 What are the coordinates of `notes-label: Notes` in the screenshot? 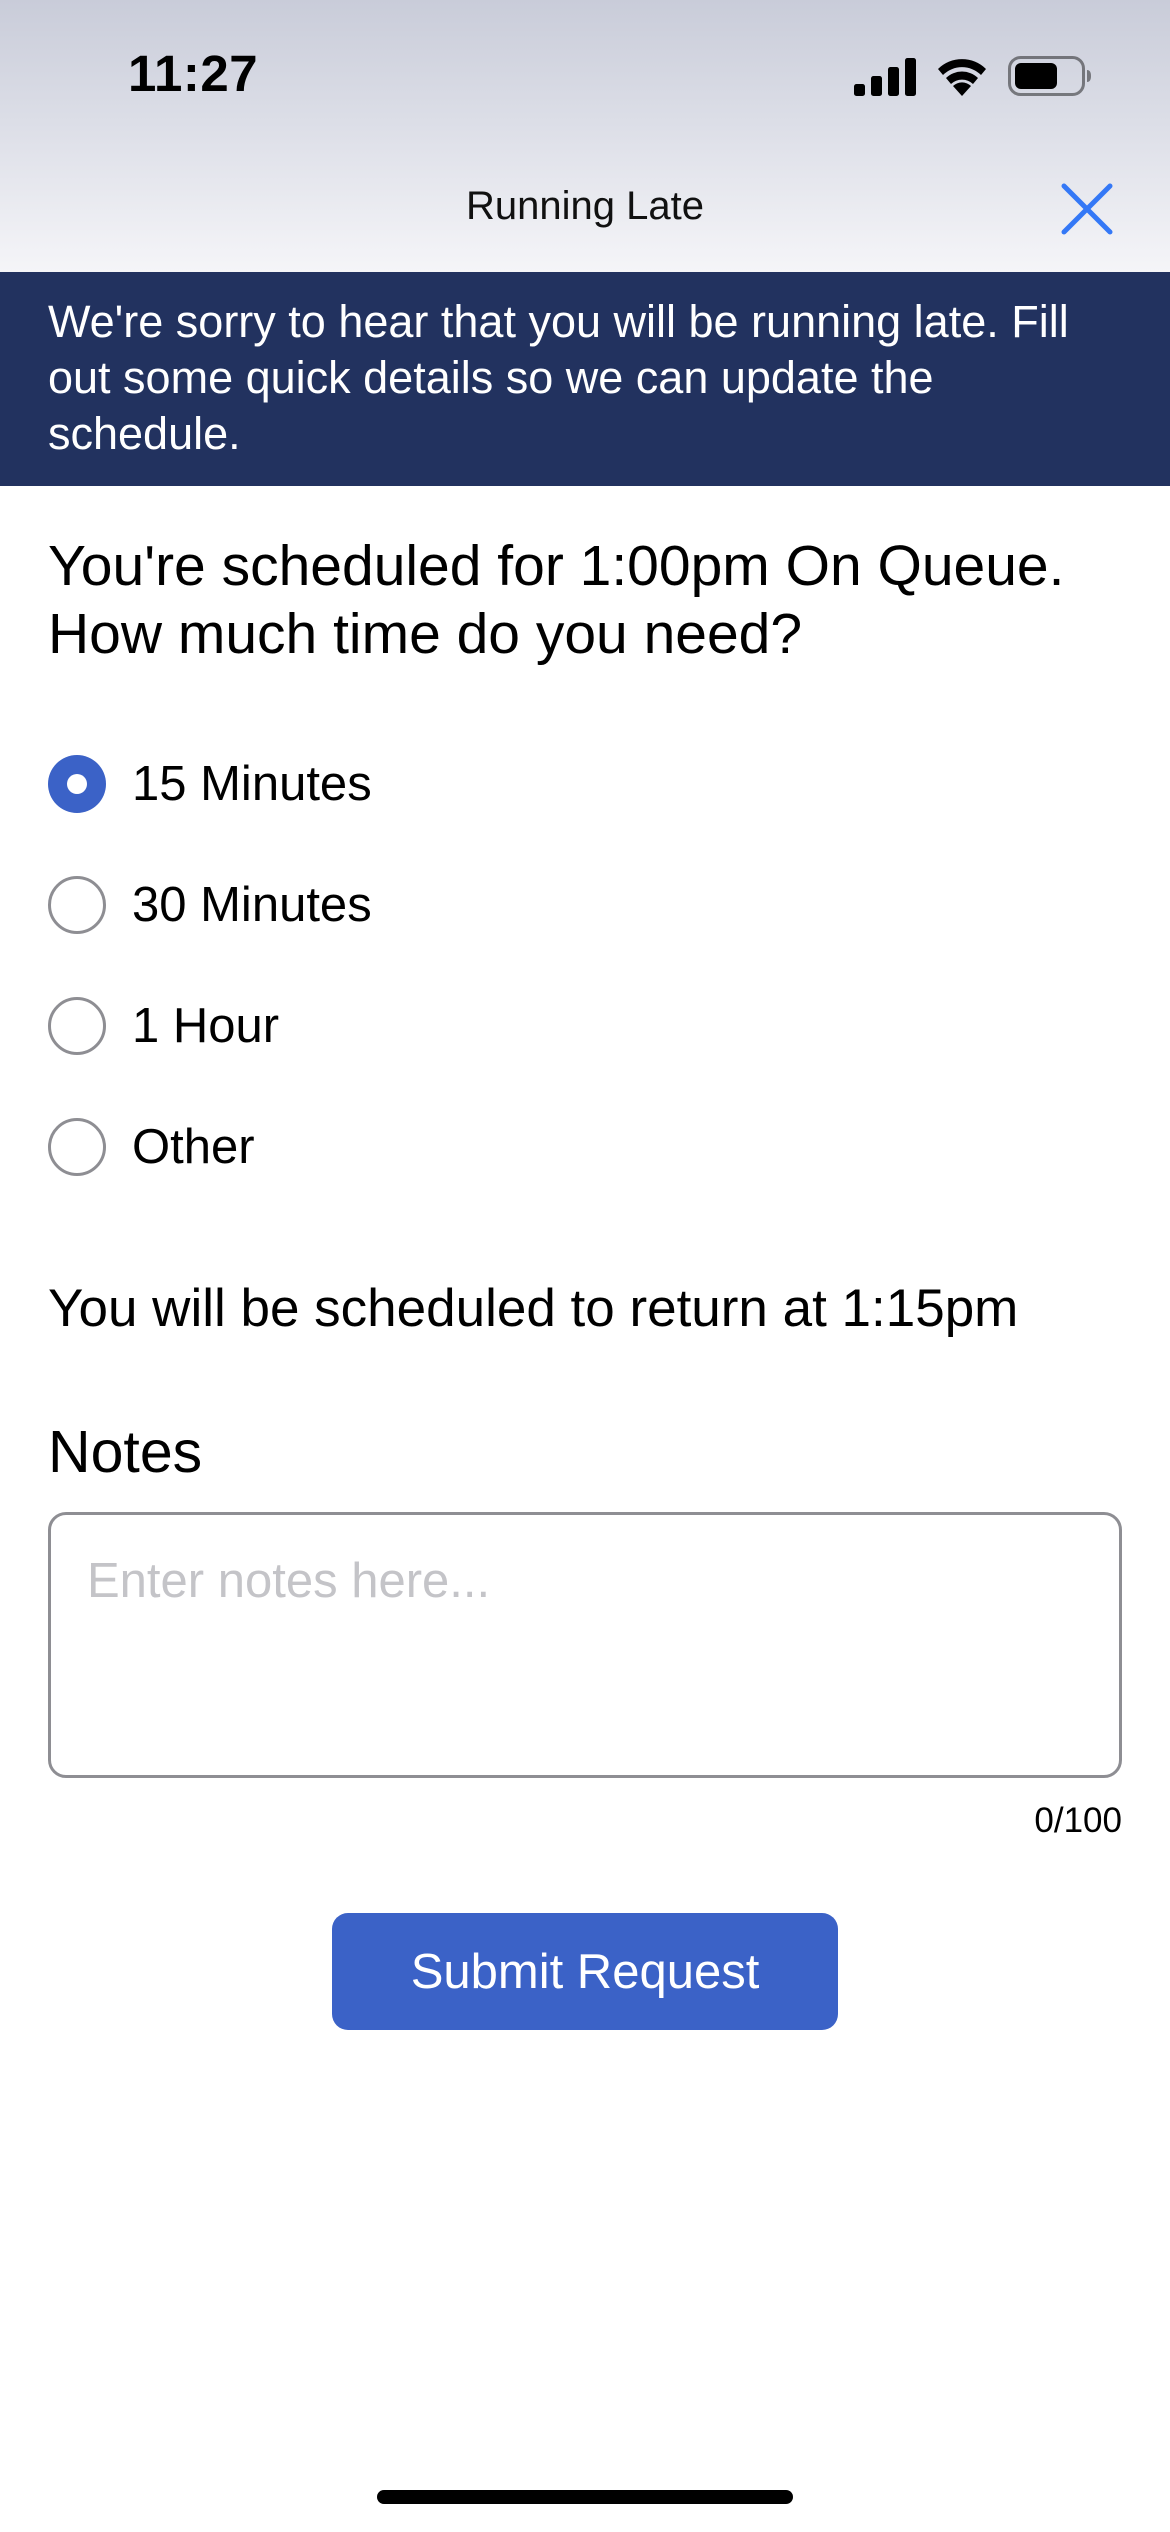 It's located at (125, 1452).